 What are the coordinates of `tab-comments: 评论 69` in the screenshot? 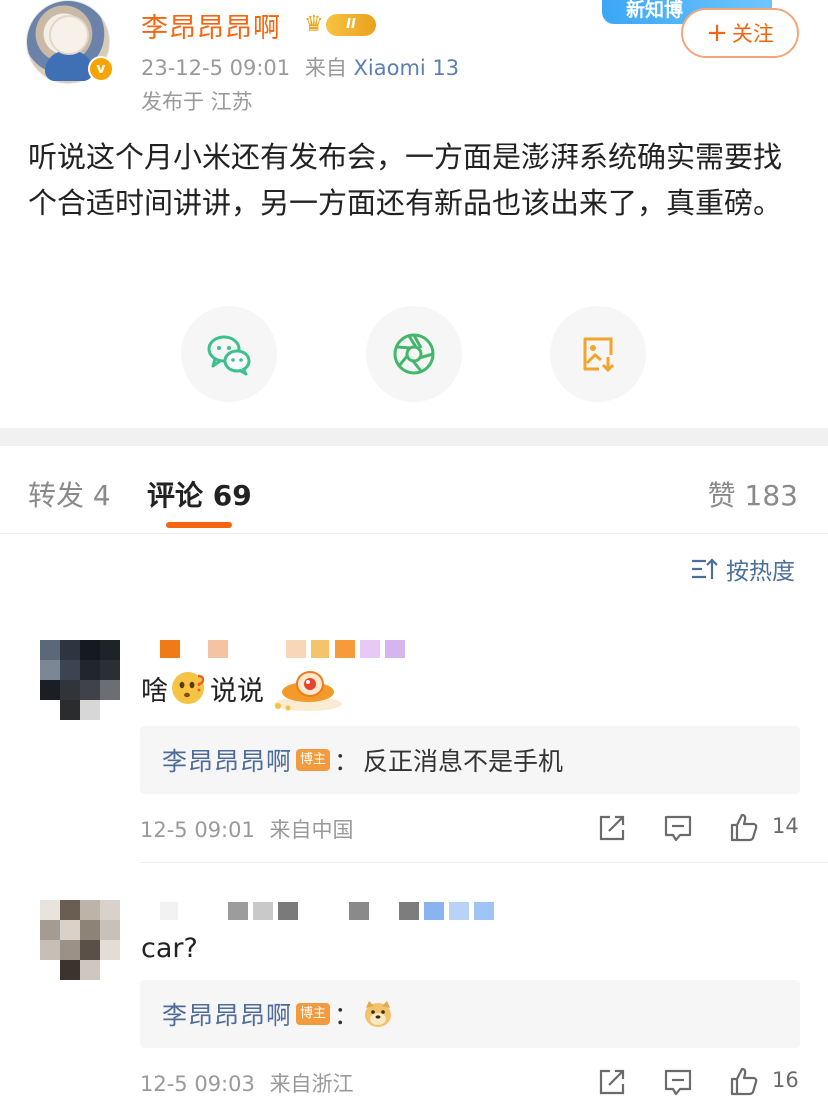 It's located at (199, 494).